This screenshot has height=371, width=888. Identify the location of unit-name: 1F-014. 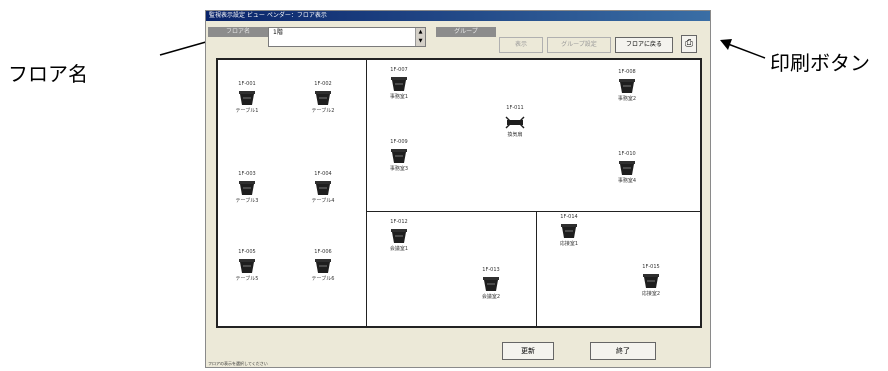
(569, 217).